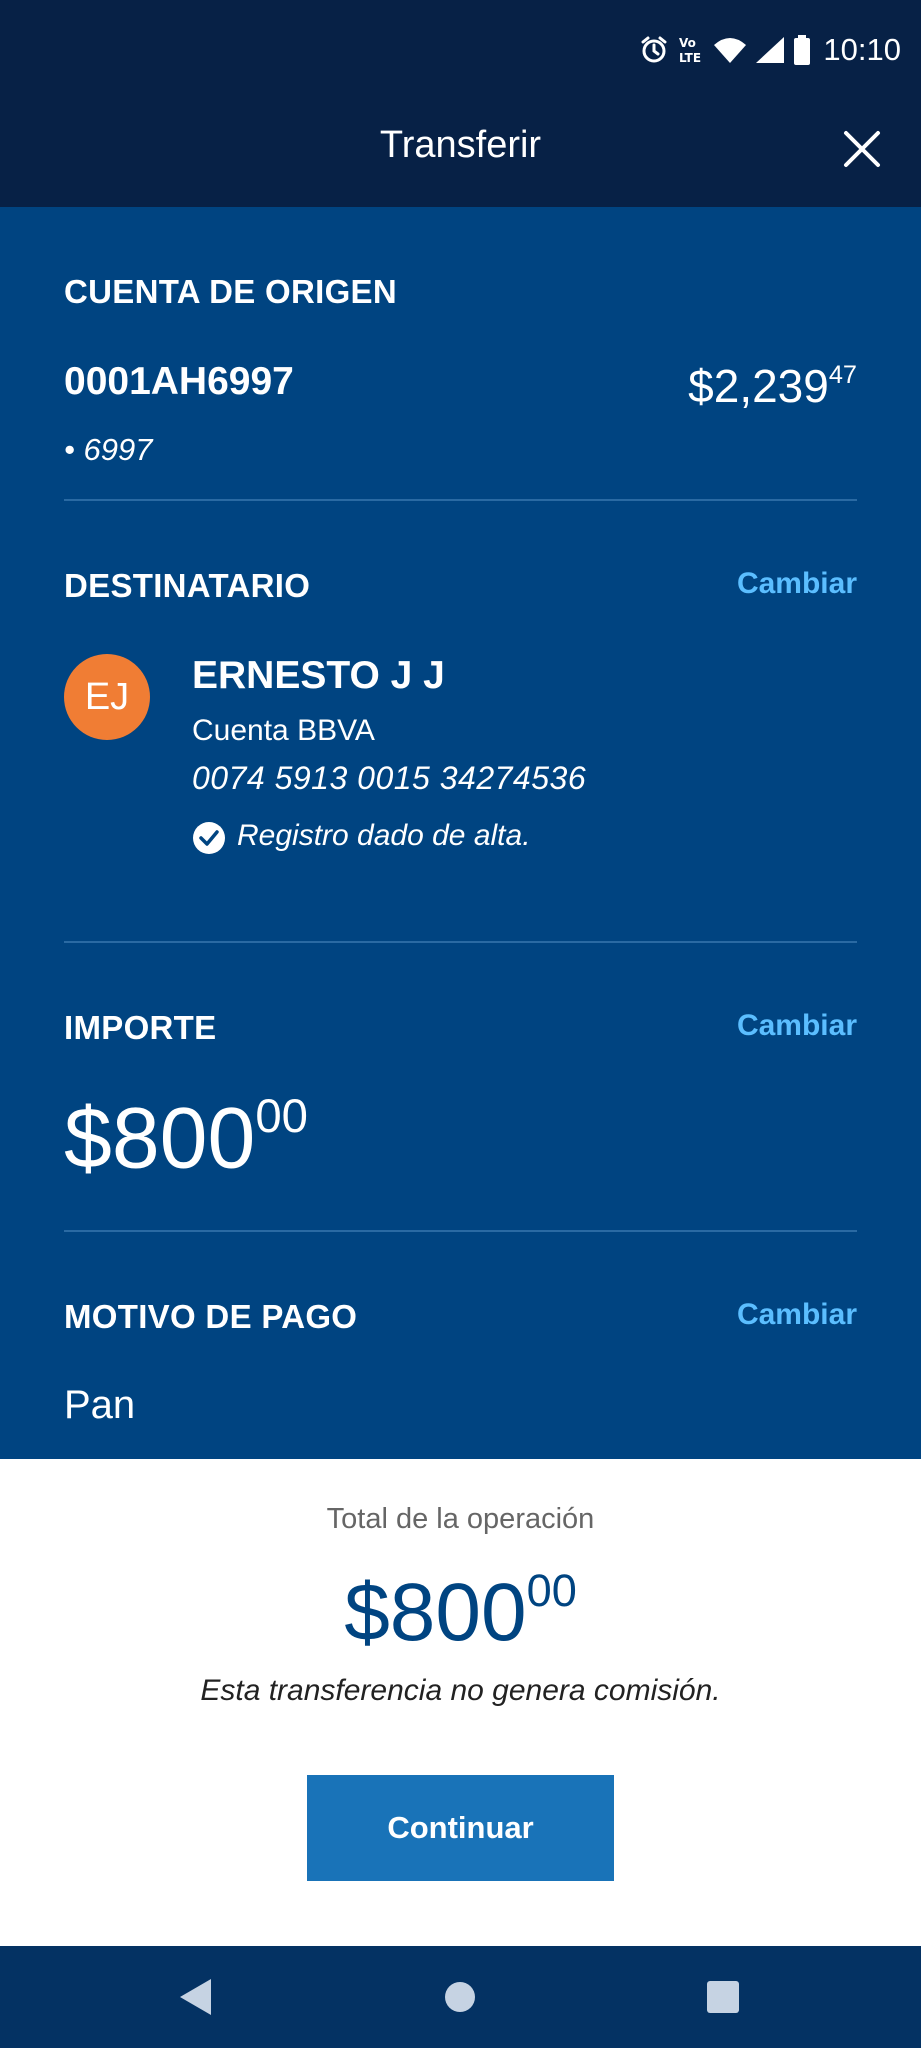 This screenshot has height=2048, width=921. What do you see at coordinates (140, 1027) in the screenshot?
I see `amount-section-title: IMPORTE` at bounding box center [140, 1027].